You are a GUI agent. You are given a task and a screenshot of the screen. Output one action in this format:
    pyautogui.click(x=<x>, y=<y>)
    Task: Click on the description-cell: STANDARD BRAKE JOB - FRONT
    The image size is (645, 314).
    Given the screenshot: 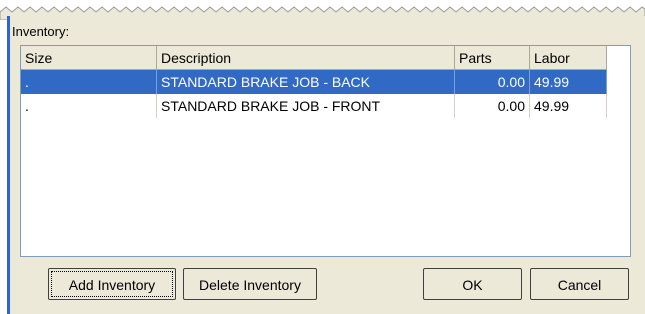 What is the action you would take?
    pyautogui.click(x=306, y=106)
    